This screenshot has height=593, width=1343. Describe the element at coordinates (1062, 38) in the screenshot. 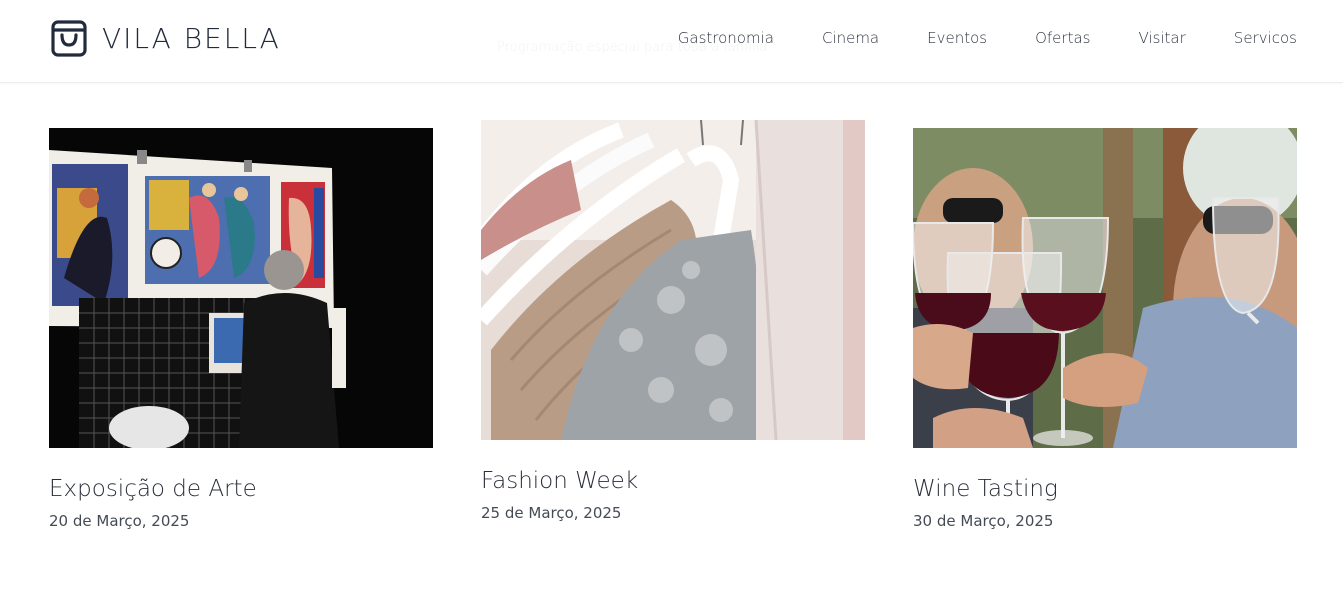

I see `nav-link-ofertas: Ofertas` at that location.